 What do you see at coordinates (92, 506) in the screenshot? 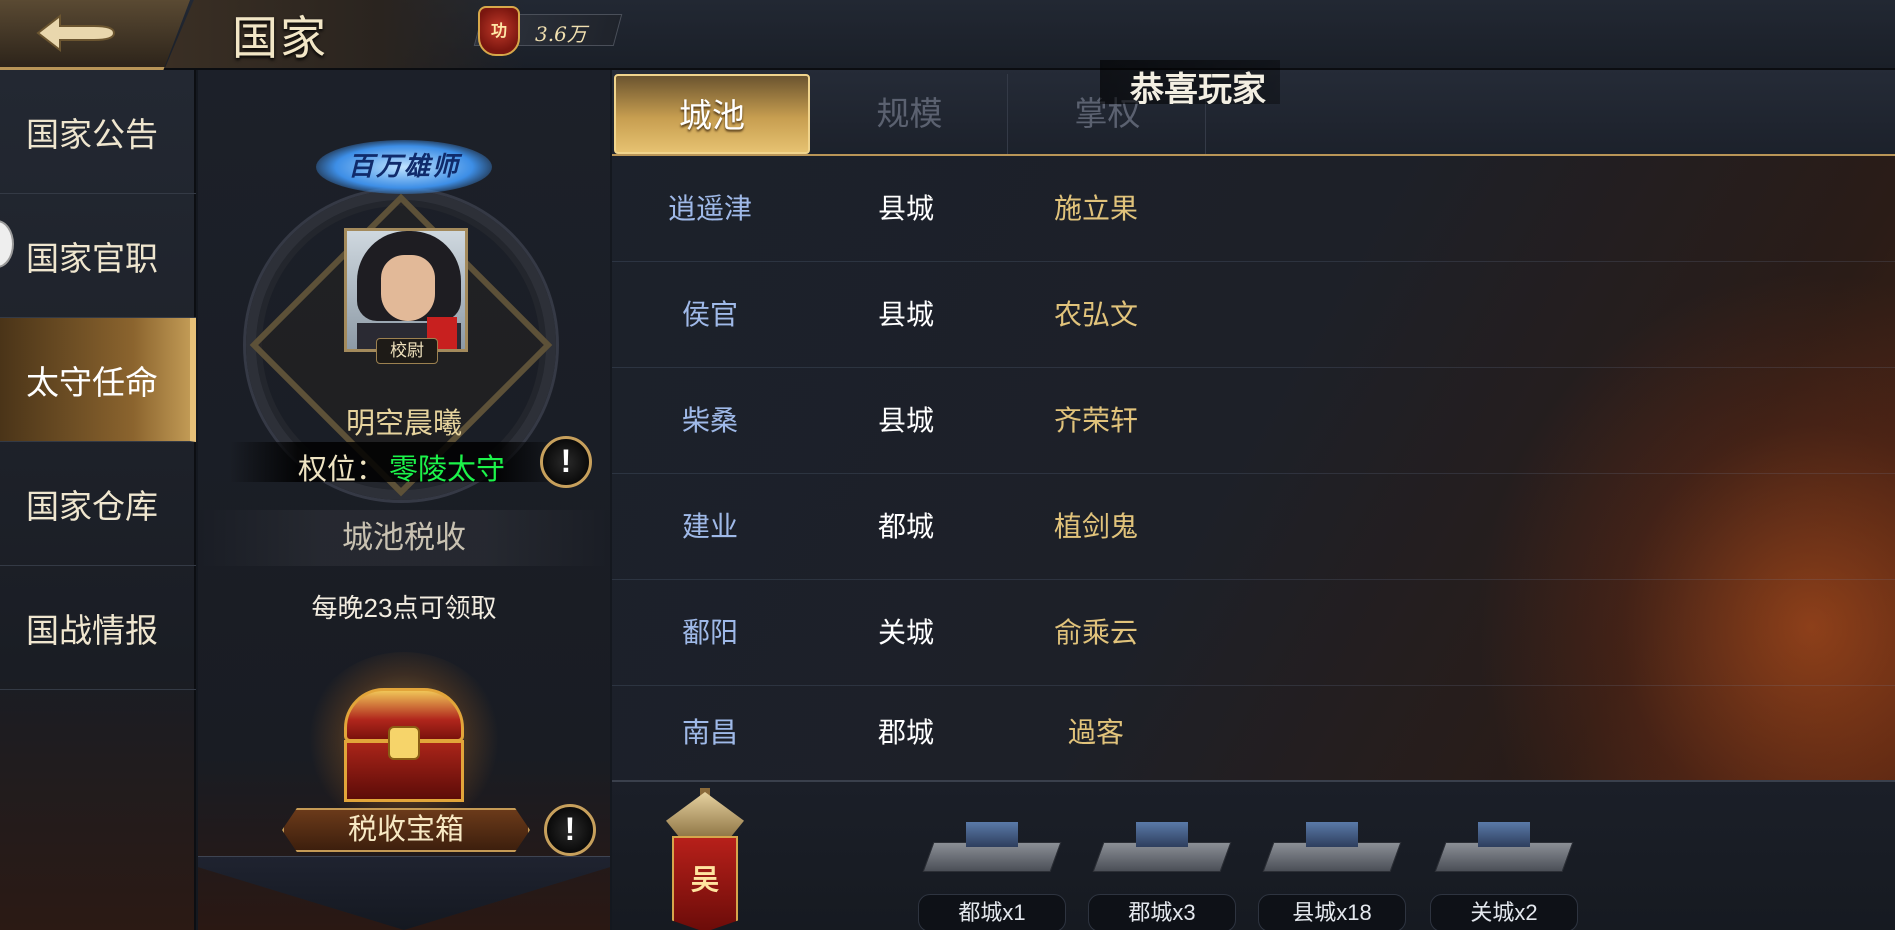
I see `nav-item-label: 国家仓库` at bounding box center [92, 506].